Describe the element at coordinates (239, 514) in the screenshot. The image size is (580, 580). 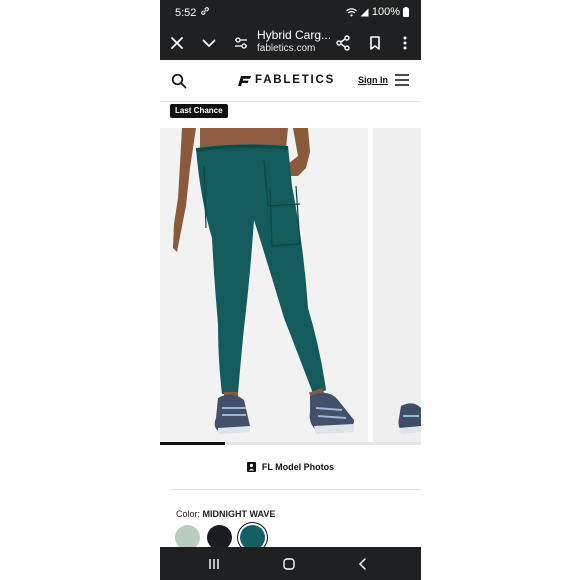
I see `selected-color-name: MIDNIGHT WAVE` at that location.